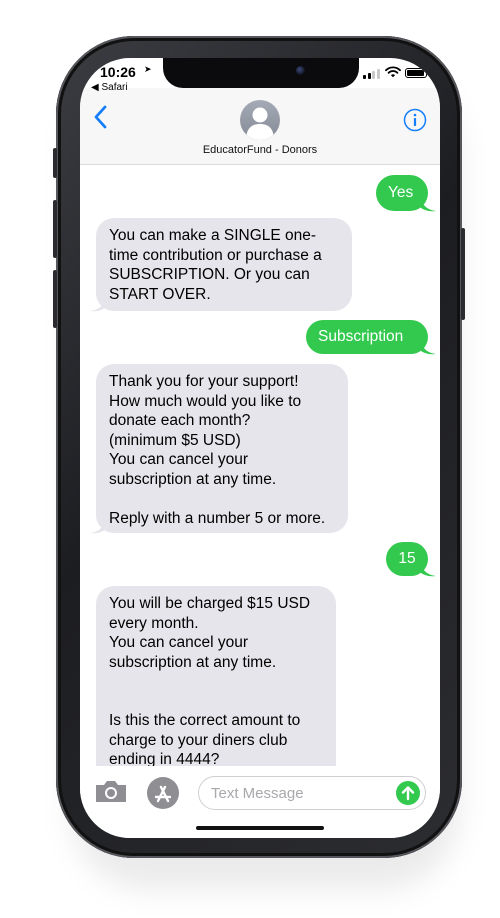  I want to click on conversation-header: EducatorFund - Donors, so click(260, 126).